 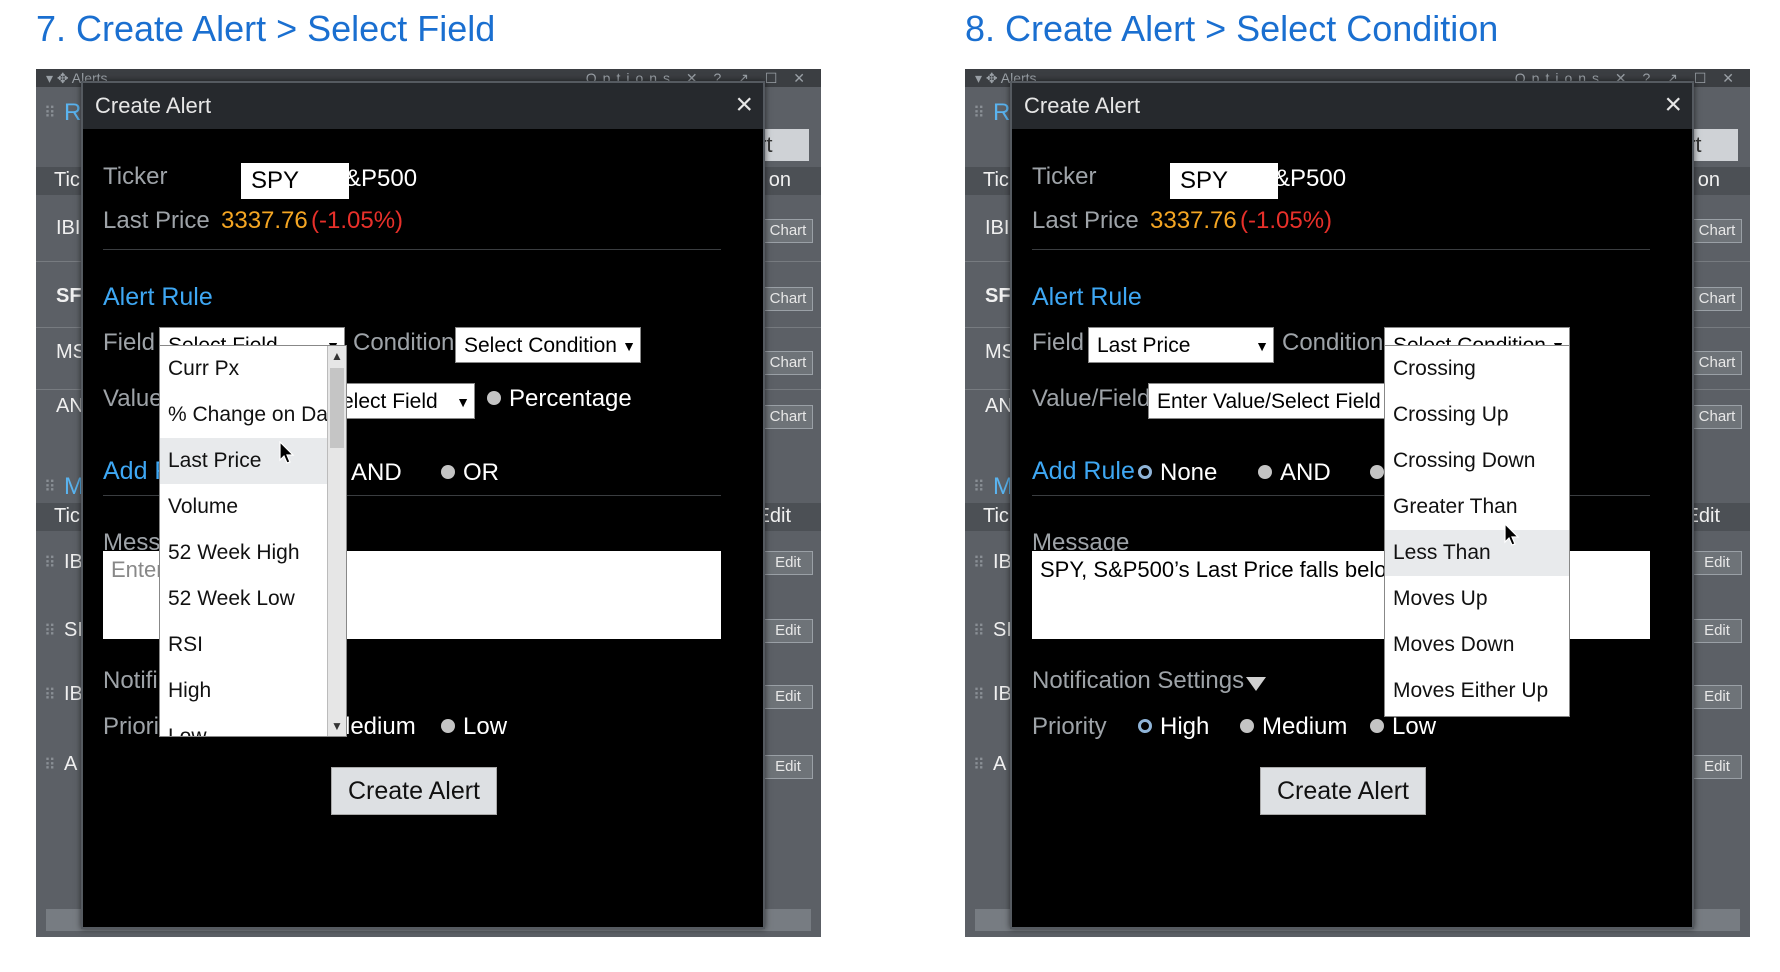 What do you see at coordinates (357, 220) in the screenshot?
I see `price-change: (-1.05%)` at bounding box center [357, 220].